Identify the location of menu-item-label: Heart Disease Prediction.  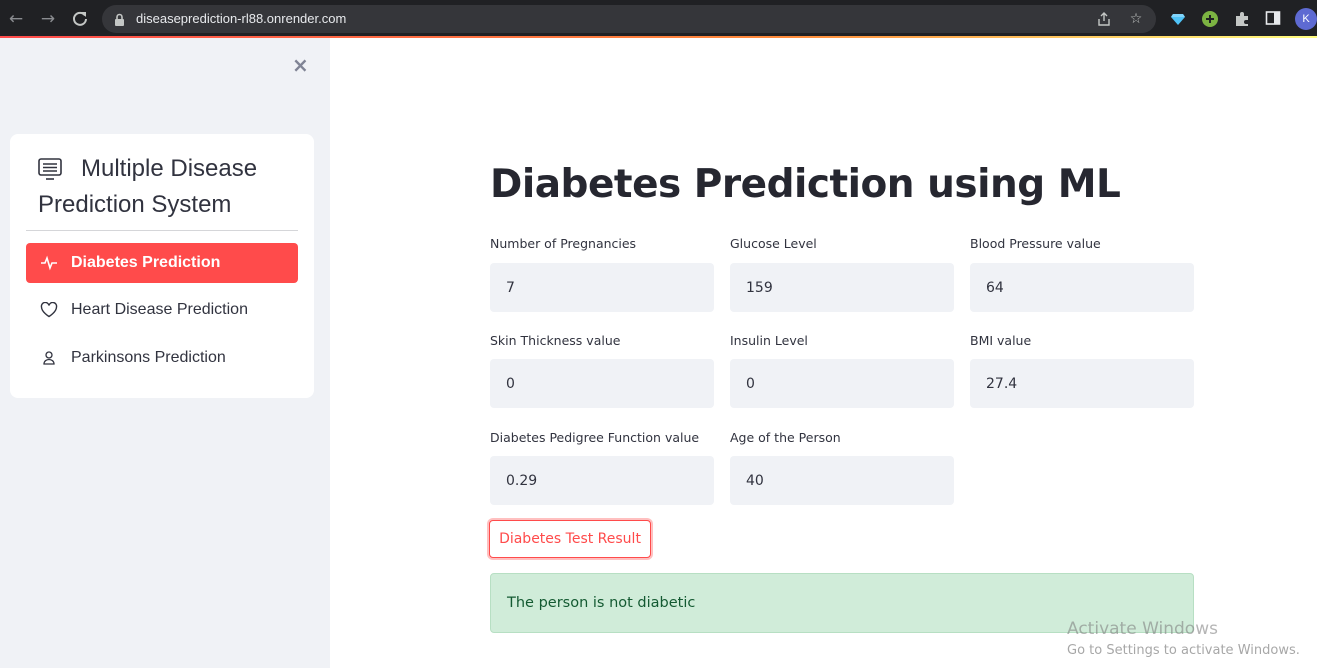
(159, 309).